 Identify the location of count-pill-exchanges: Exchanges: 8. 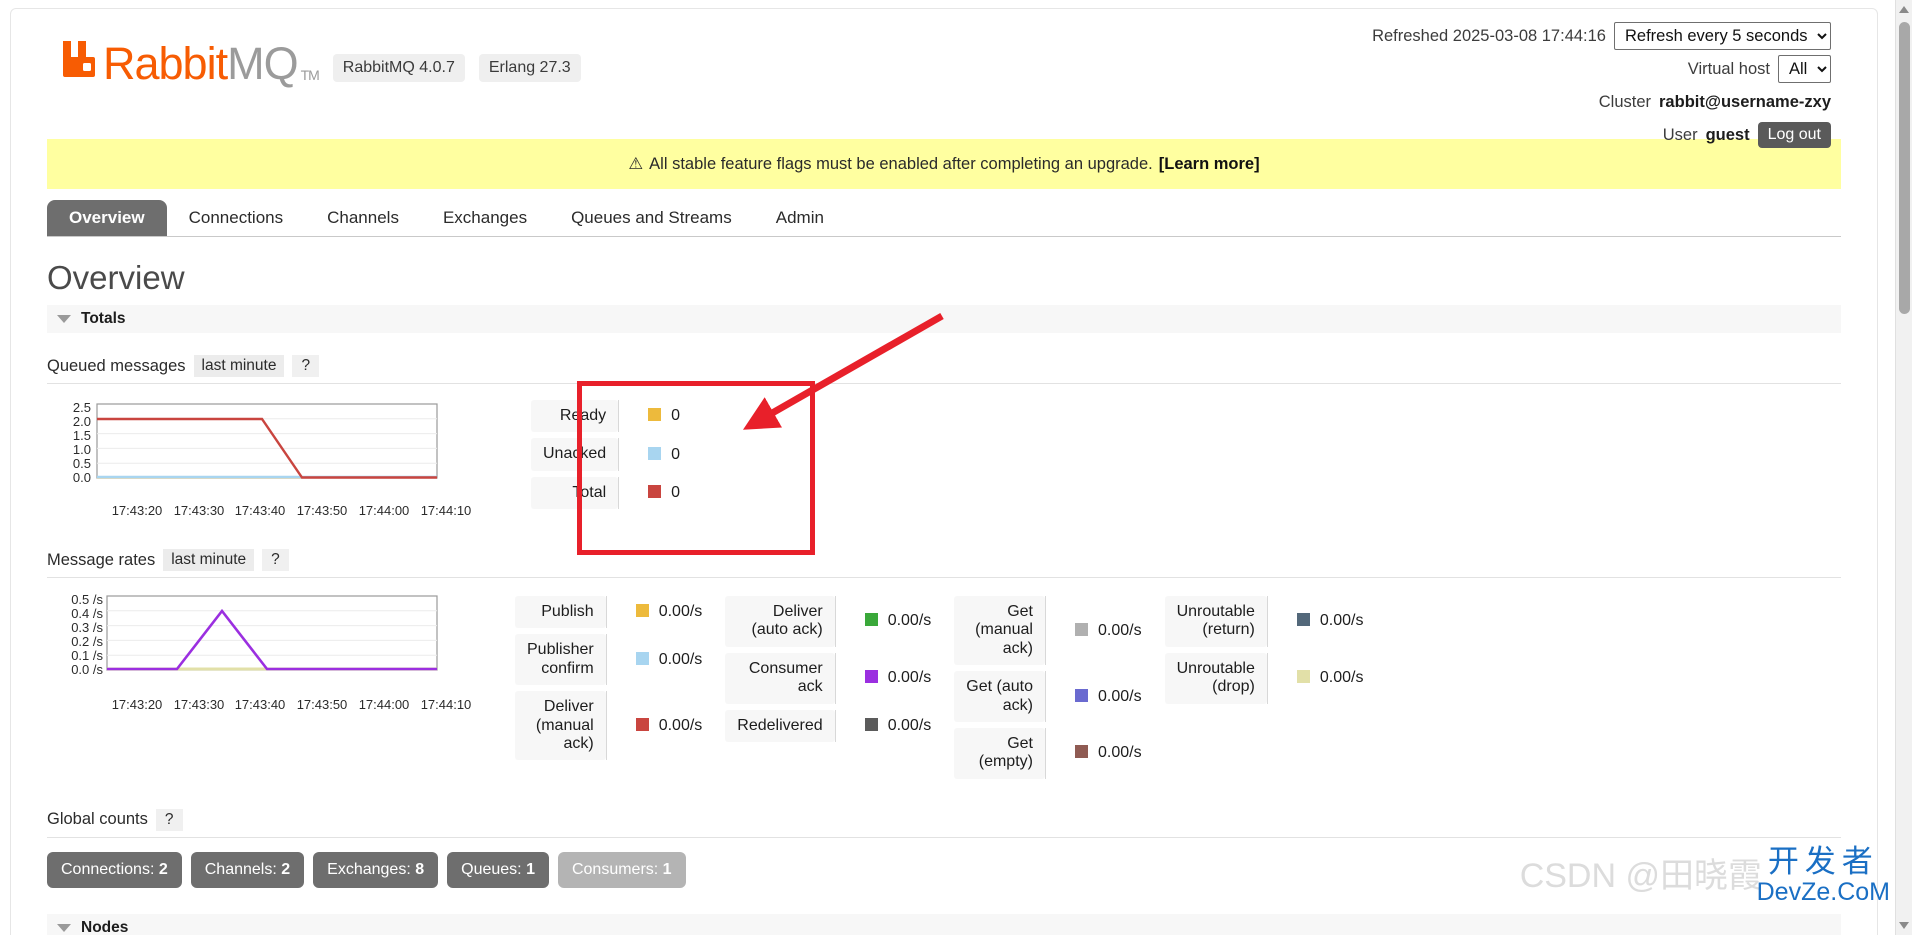
(376, 869).